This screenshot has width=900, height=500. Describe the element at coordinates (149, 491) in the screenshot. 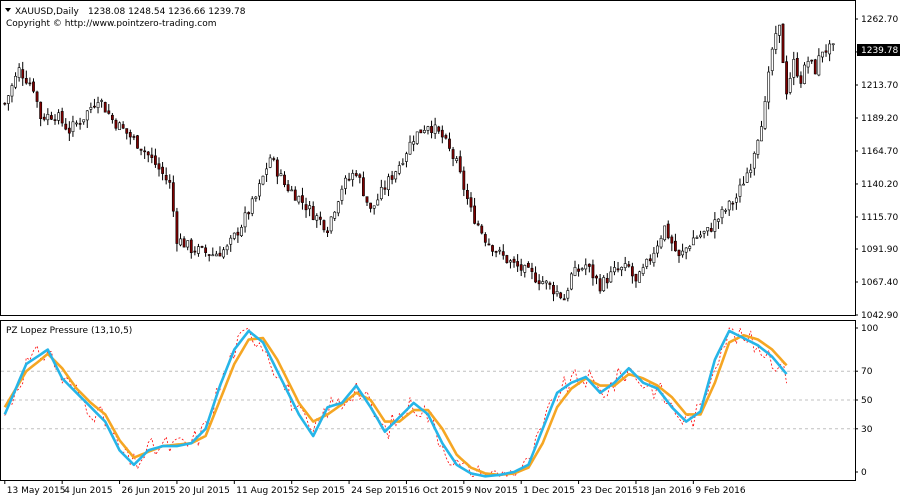

I see `time-axis-tick-label: 26 Jun 2015` at that location.